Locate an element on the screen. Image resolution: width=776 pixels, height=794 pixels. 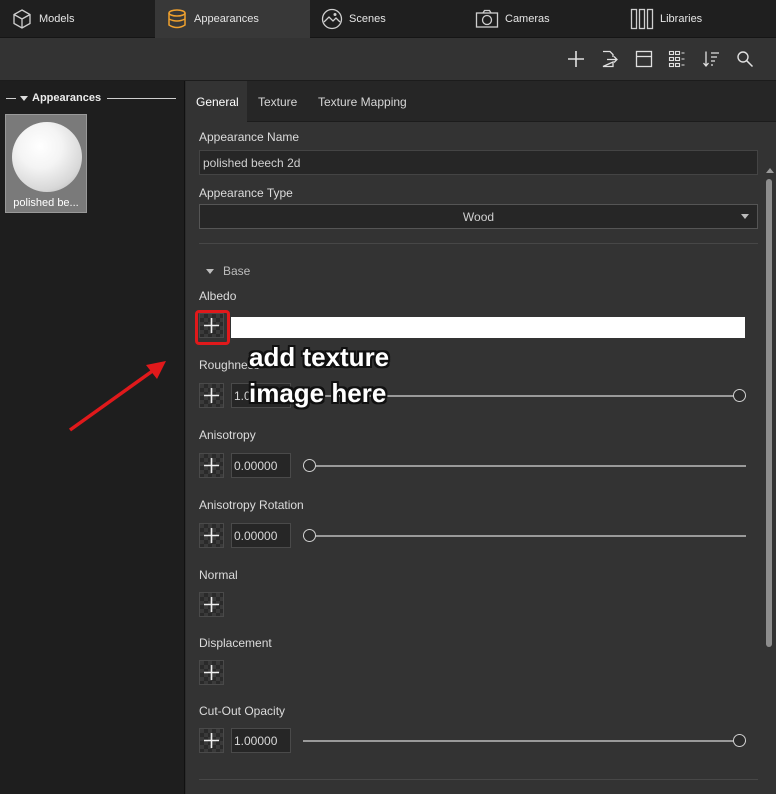
scrollbar-thumb is located at coordinates (769, 413).